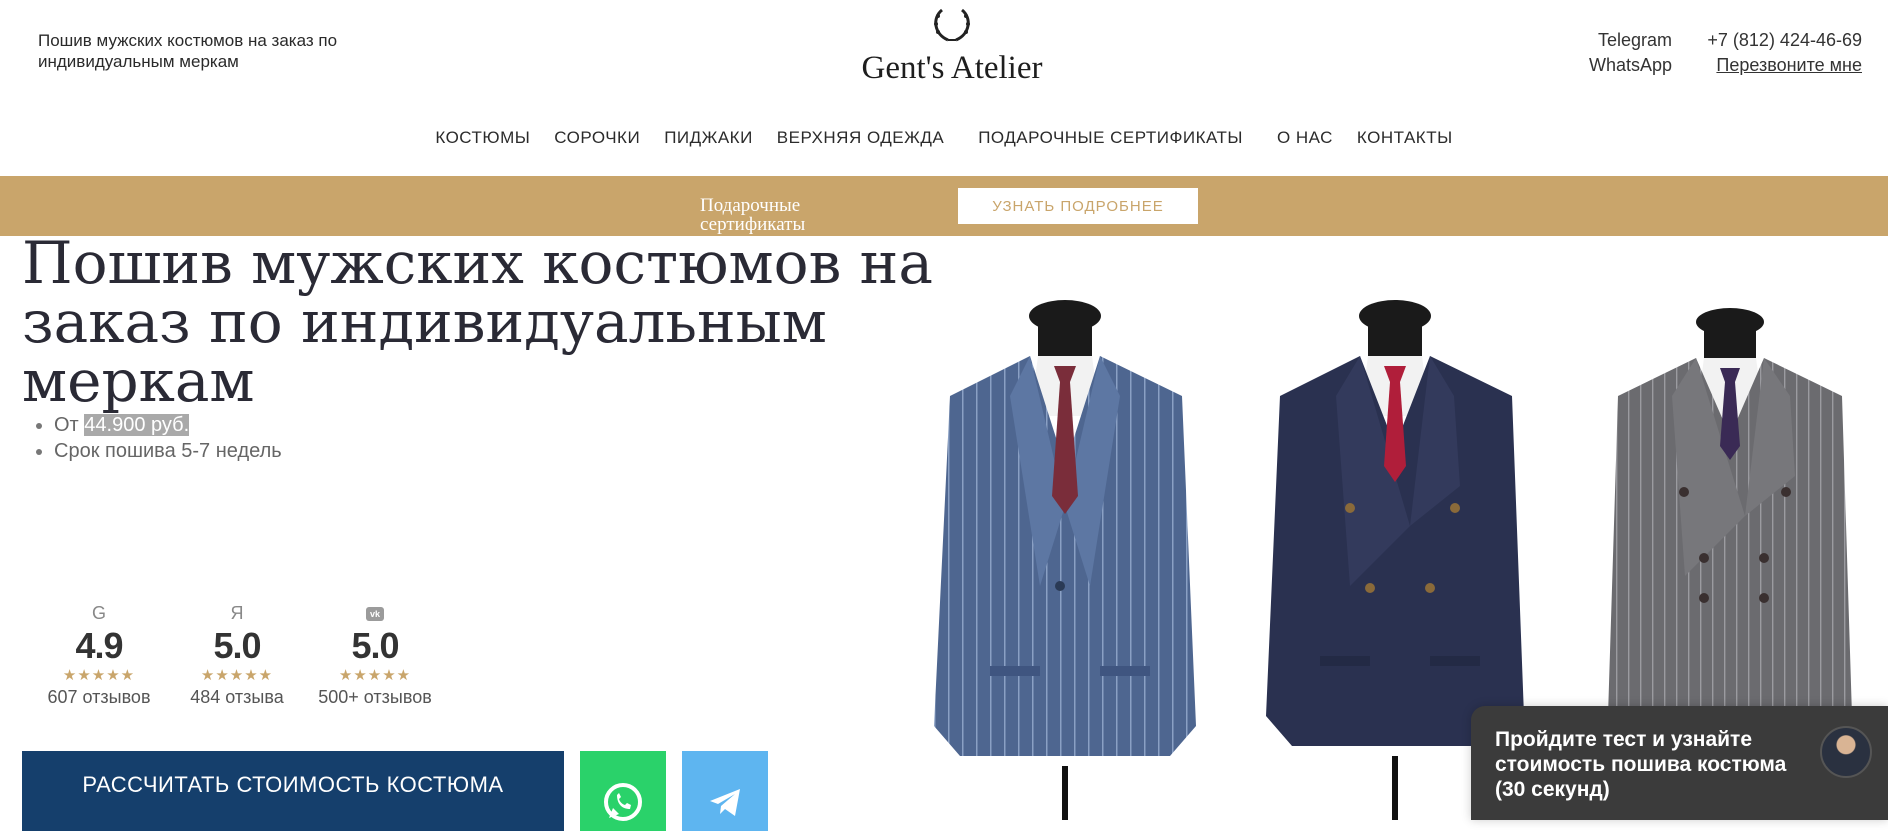 The height and width of the screenshot is (831, 1888). What do you see at coordinates (98, 613) in the screenshot?
I see `google-icon: G` at bounding box center [98, 613].